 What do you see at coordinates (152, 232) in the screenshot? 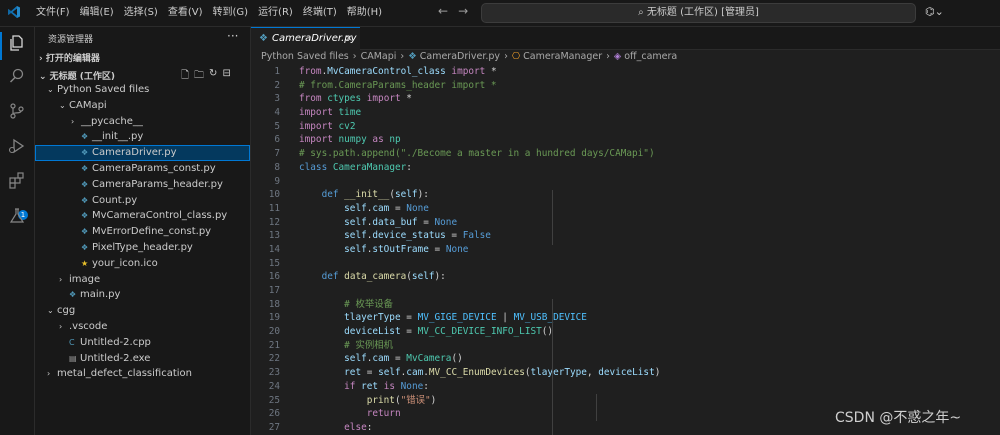
I see `tree-item-label: MvErrorDefine_const.py` at bounding box center [152, 232].